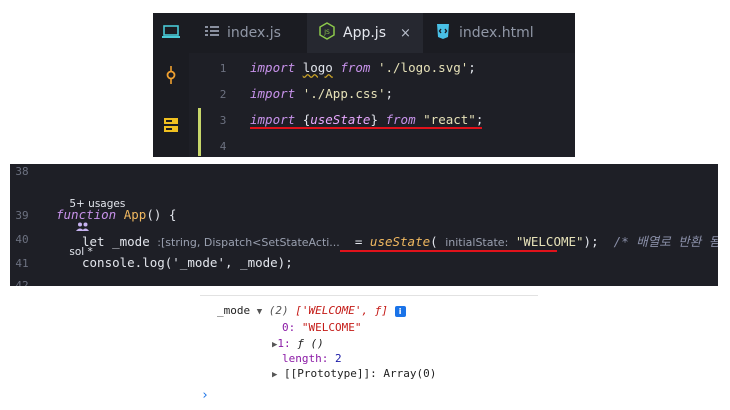  Describe the element at coordinates (322, 327) in the screenshot. I see `array-item-0: 0: "WELCOME"` at that location.